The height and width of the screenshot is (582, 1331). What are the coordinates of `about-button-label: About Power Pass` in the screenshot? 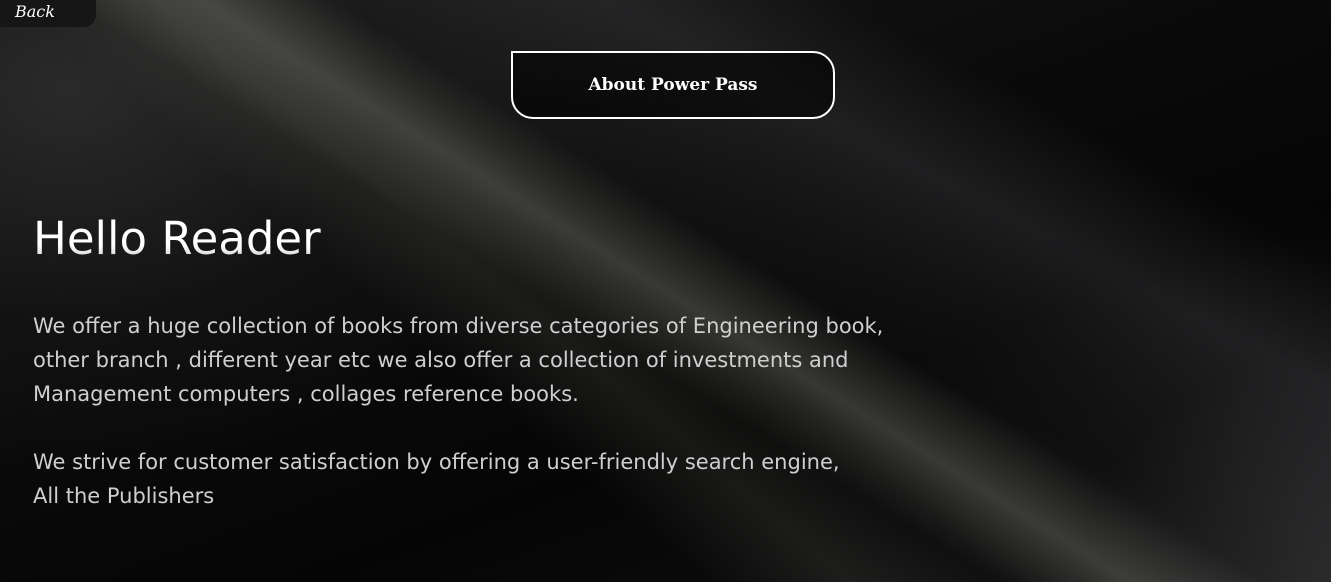 It's located at (673, 85).